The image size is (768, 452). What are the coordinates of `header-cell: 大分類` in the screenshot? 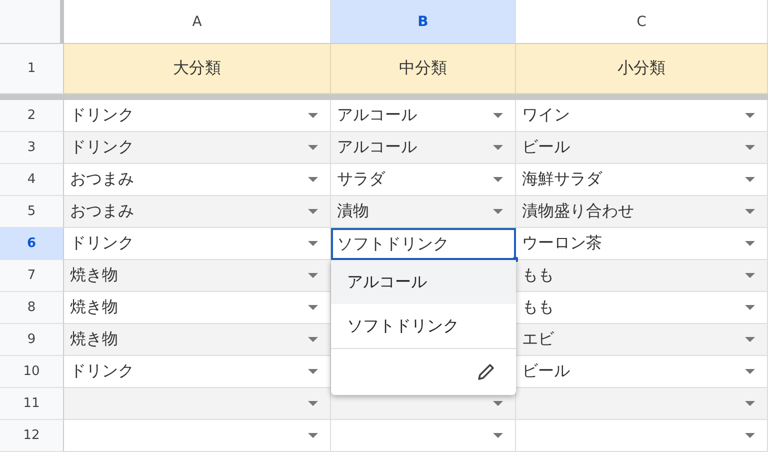 It's located at (197, 69).